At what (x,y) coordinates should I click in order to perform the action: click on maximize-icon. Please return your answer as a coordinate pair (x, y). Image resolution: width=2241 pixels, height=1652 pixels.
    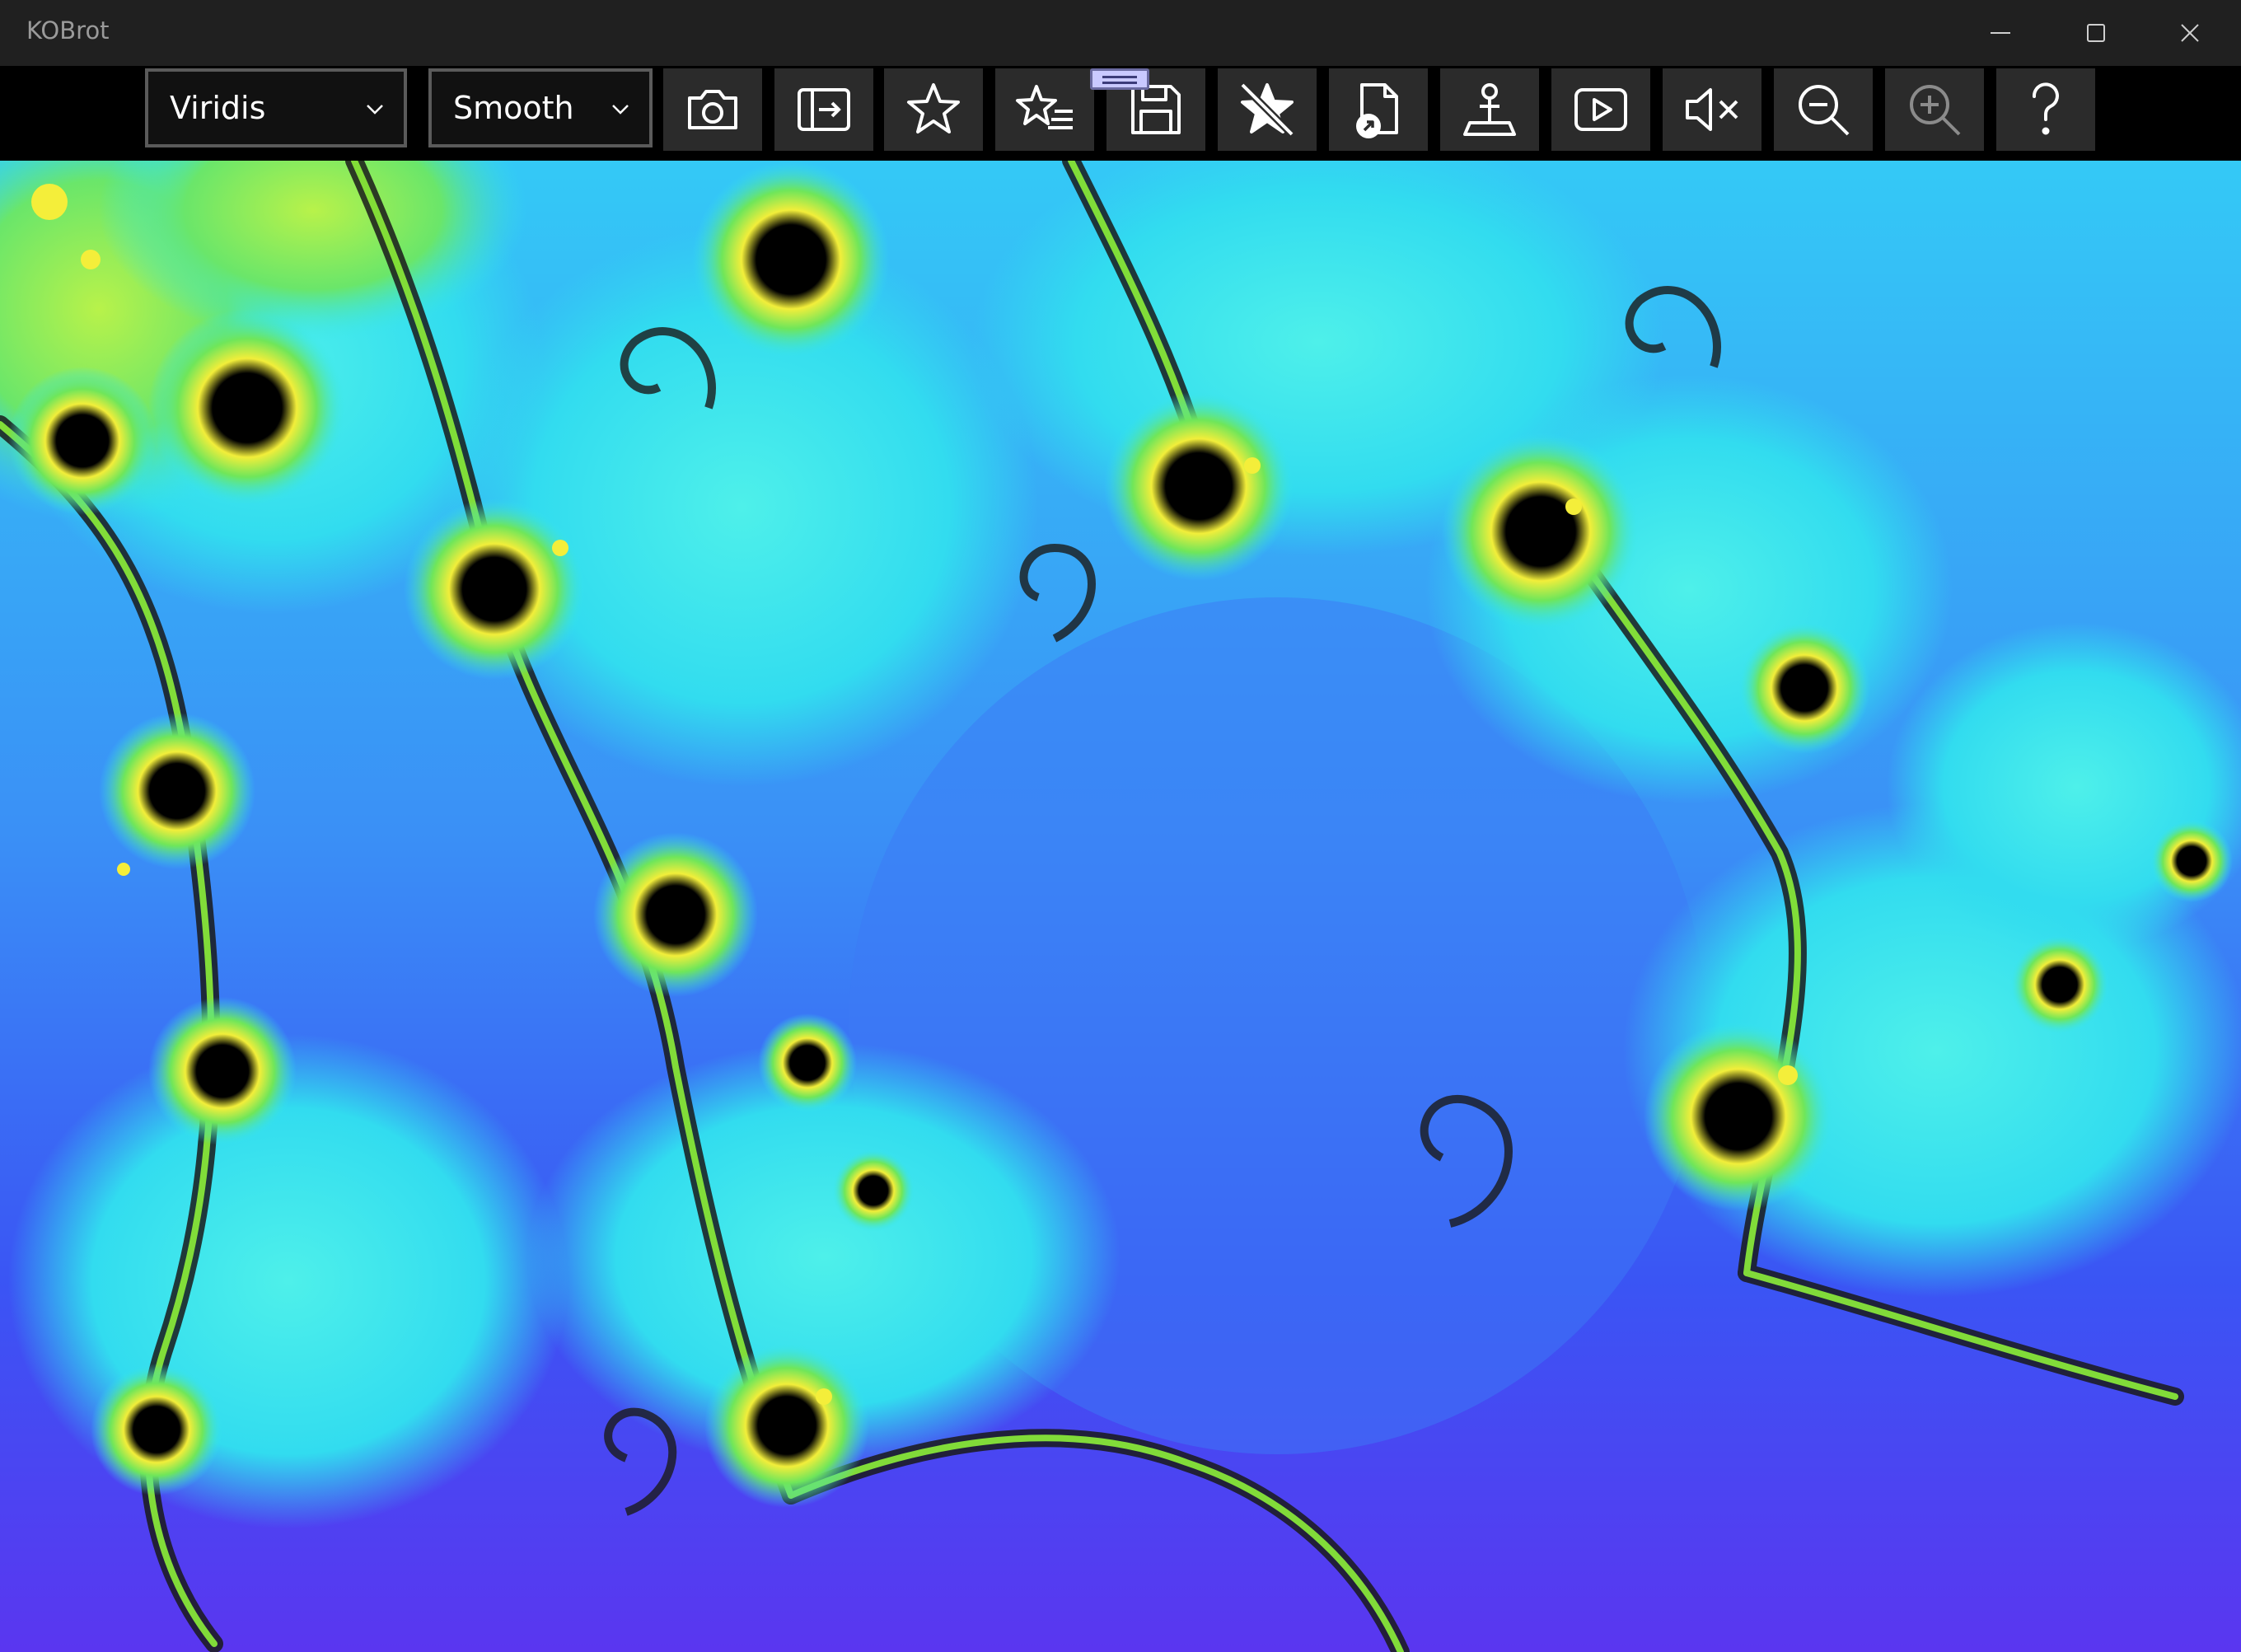
    Looking at the image, I should click on (2096, 33).